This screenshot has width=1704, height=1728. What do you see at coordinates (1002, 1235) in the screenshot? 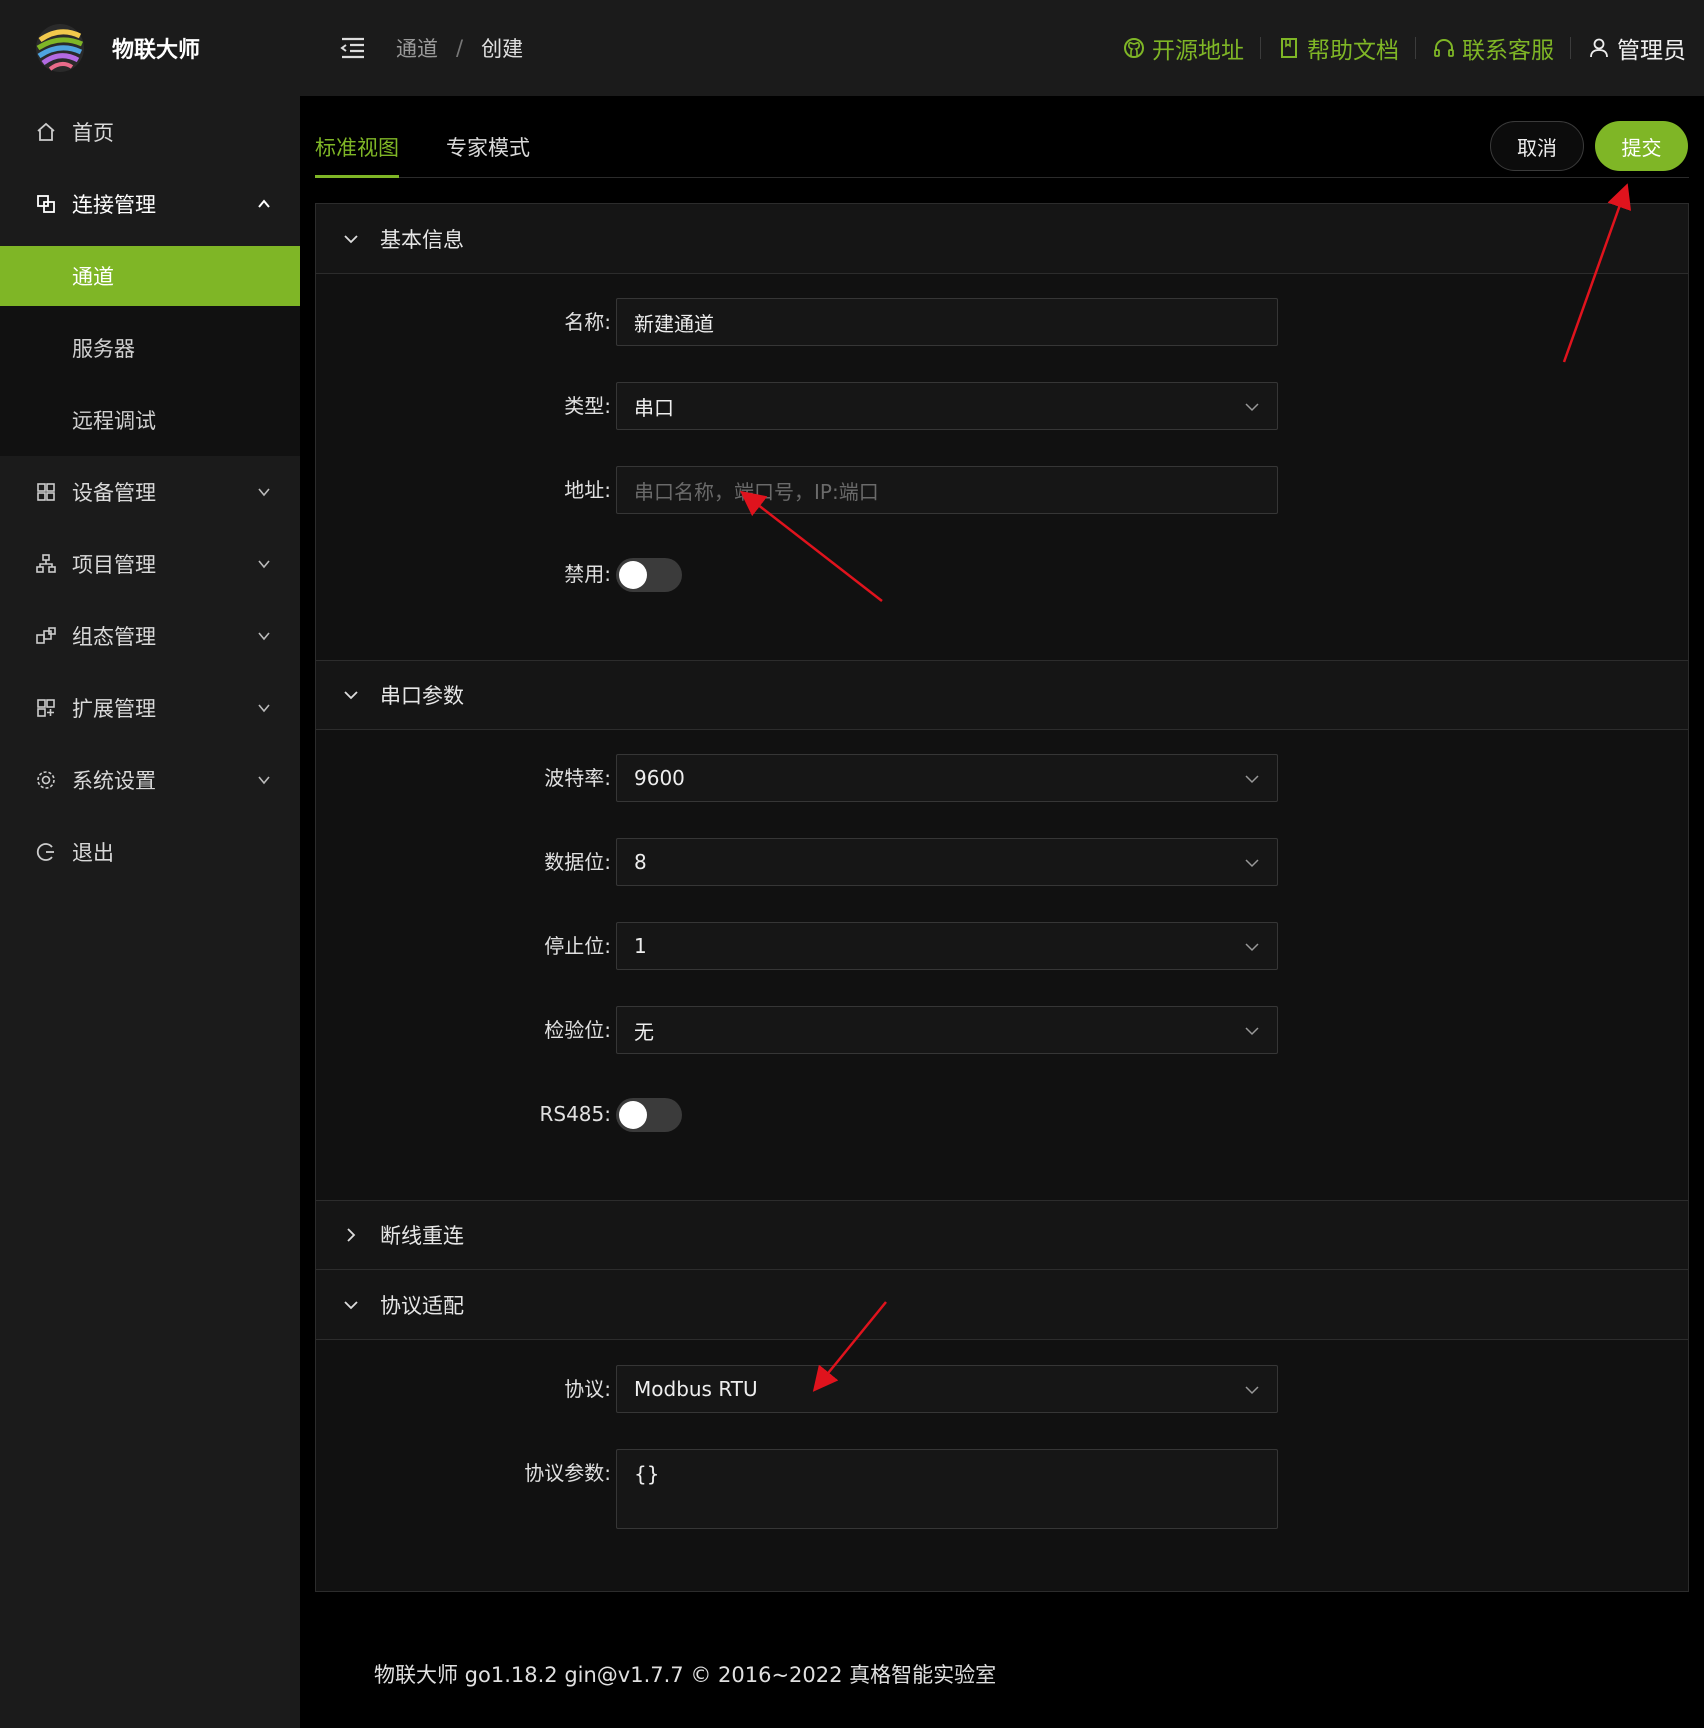
I see `section-reconnect-header: 断线重连` at bounding box center [1002, 1235].